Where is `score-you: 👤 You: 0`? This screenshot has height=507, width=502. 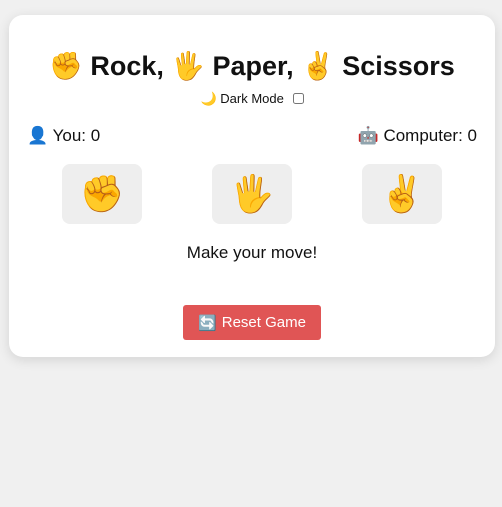
score-you: 👤 You: 0 is located at coordinates (63, 136).